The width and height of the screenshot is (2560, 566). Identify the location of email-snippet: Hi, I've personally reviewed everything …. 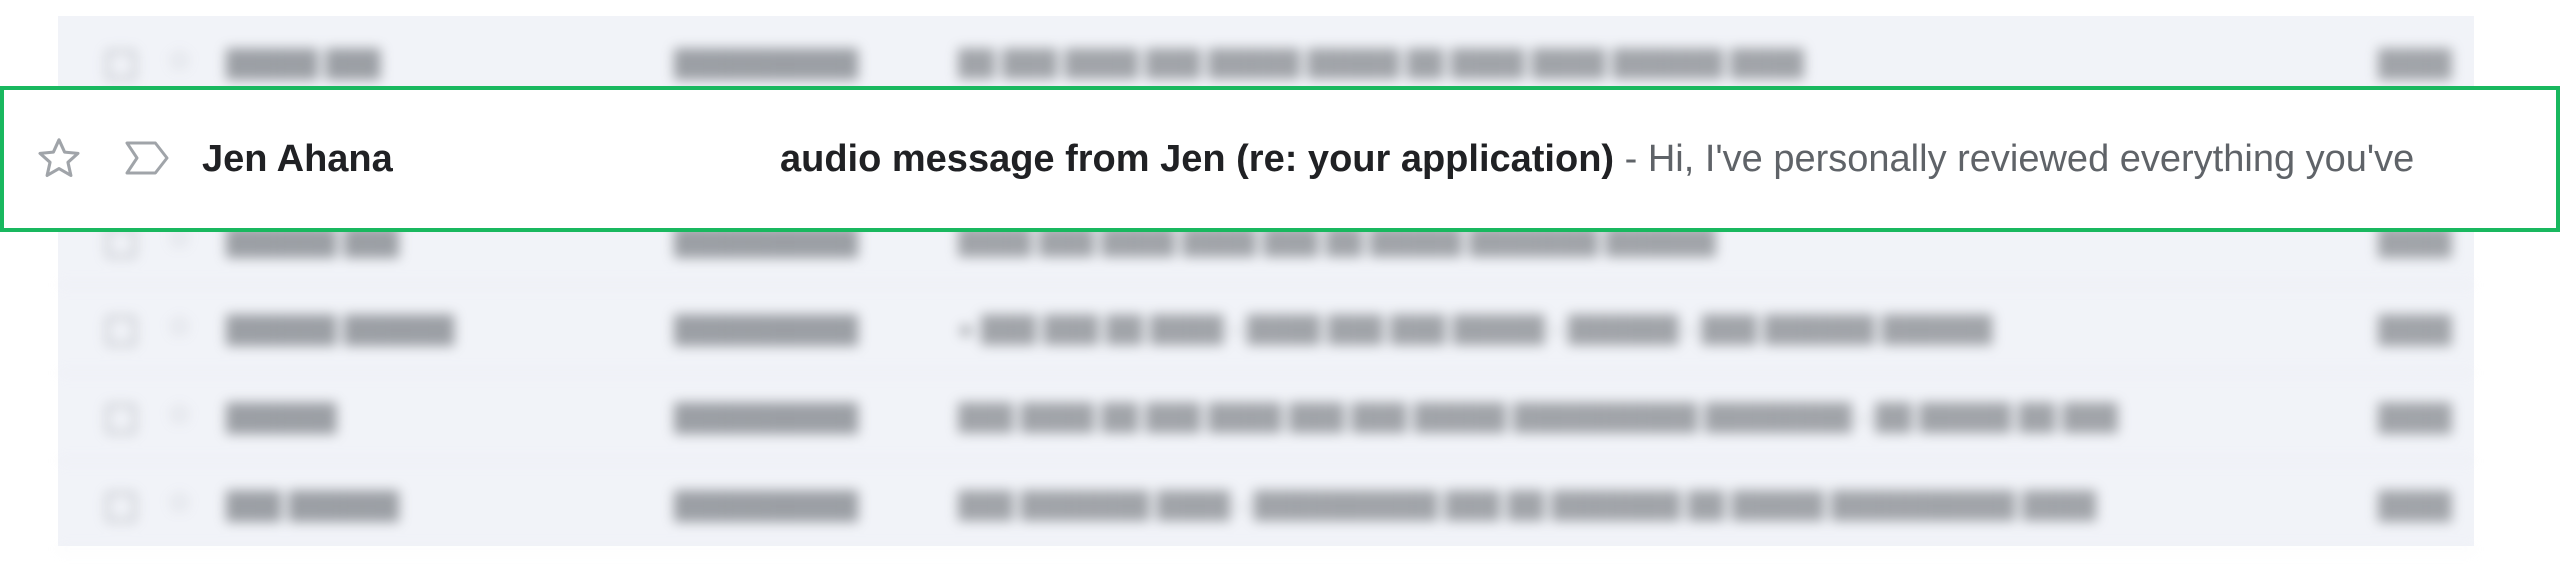
(2031, 159).